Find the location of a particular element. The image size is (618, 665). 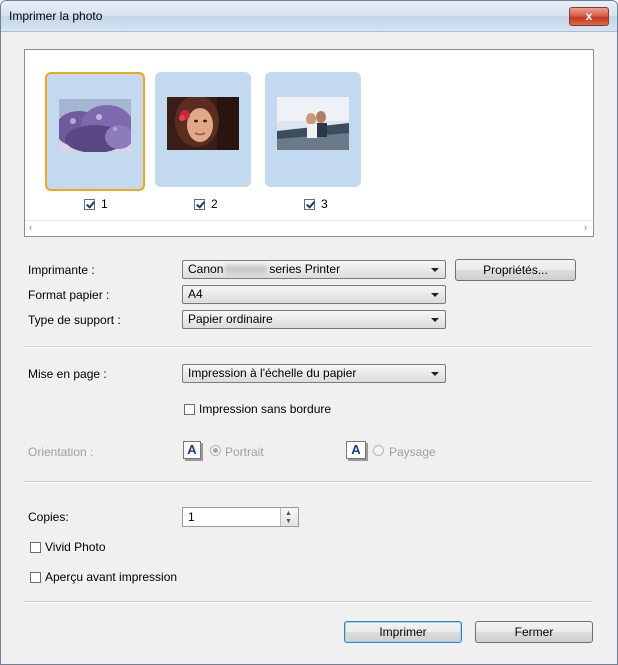

thumbnail-1-checkbox-row: 1 is located at coordinates (96, 204).